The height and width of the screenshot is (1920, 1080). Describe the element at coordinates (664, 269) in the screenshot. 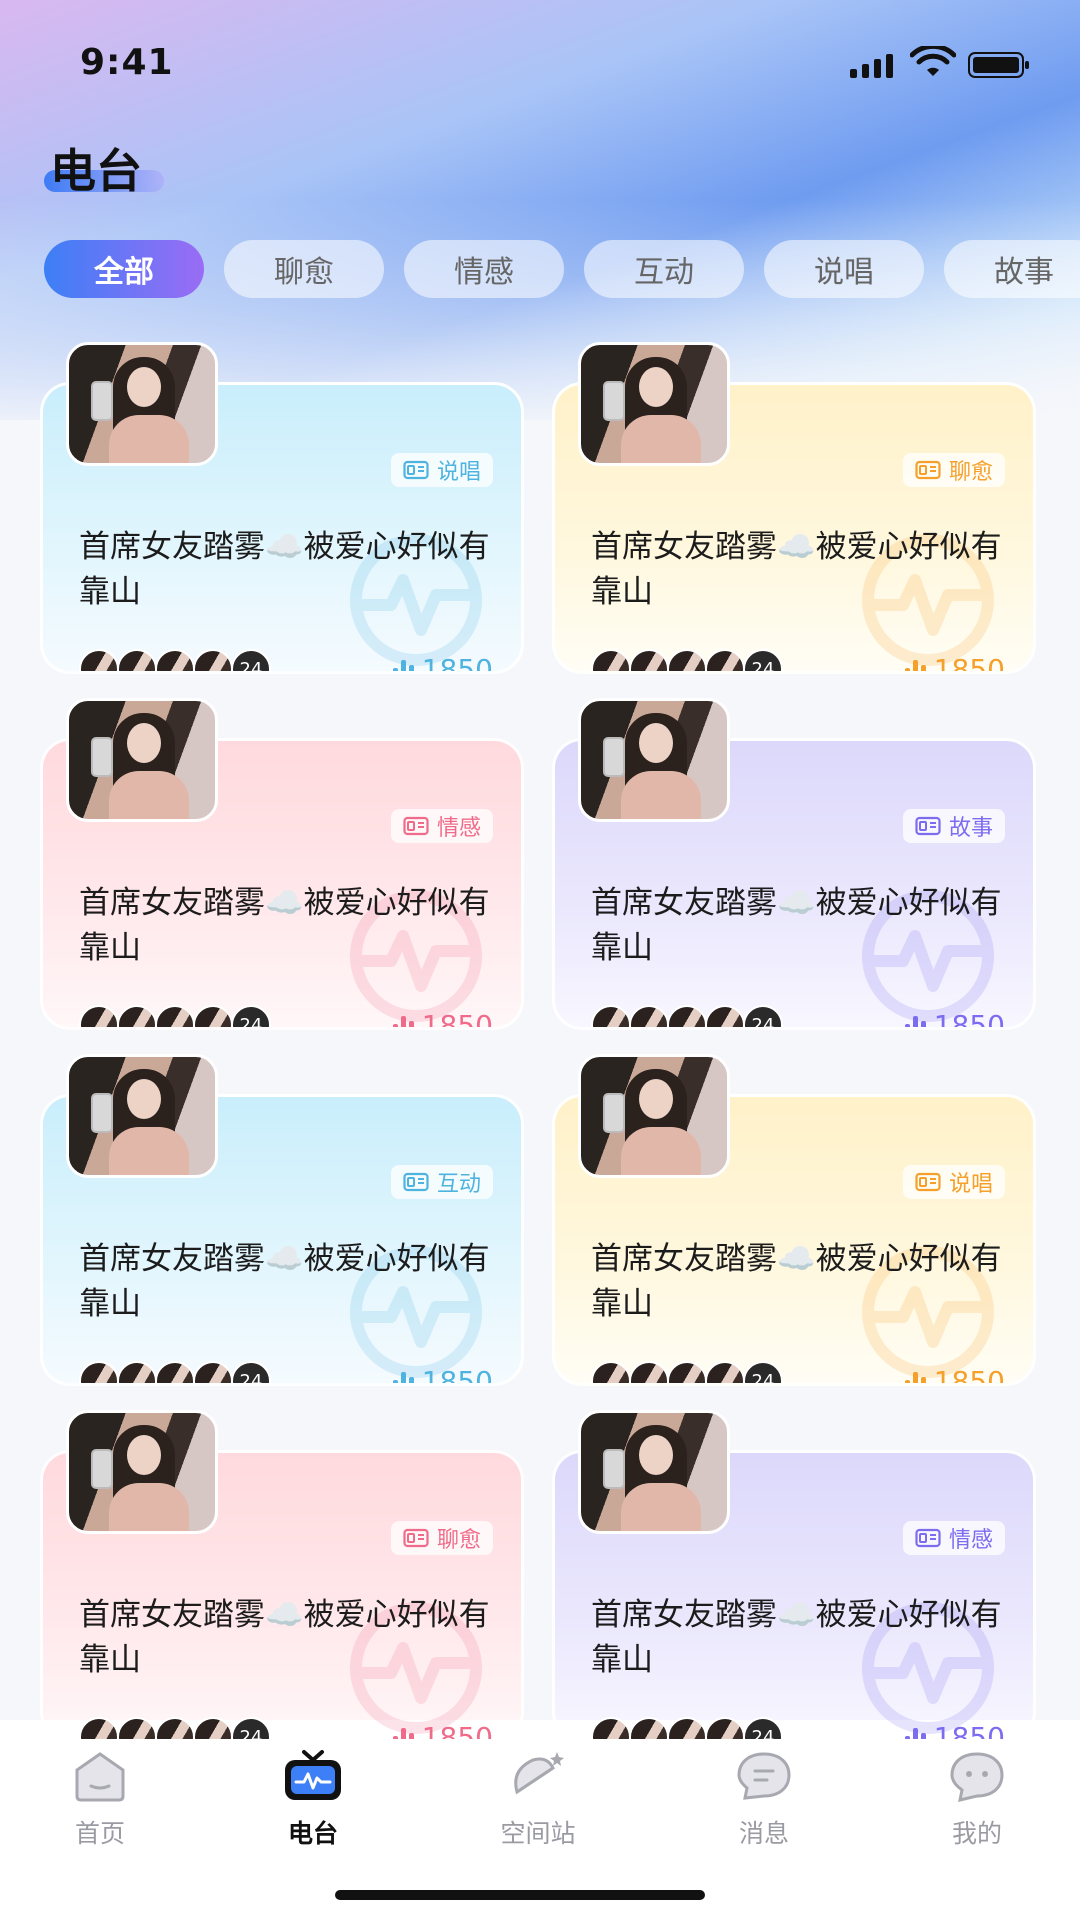

I see `tab-interaction: 互动` at that location.